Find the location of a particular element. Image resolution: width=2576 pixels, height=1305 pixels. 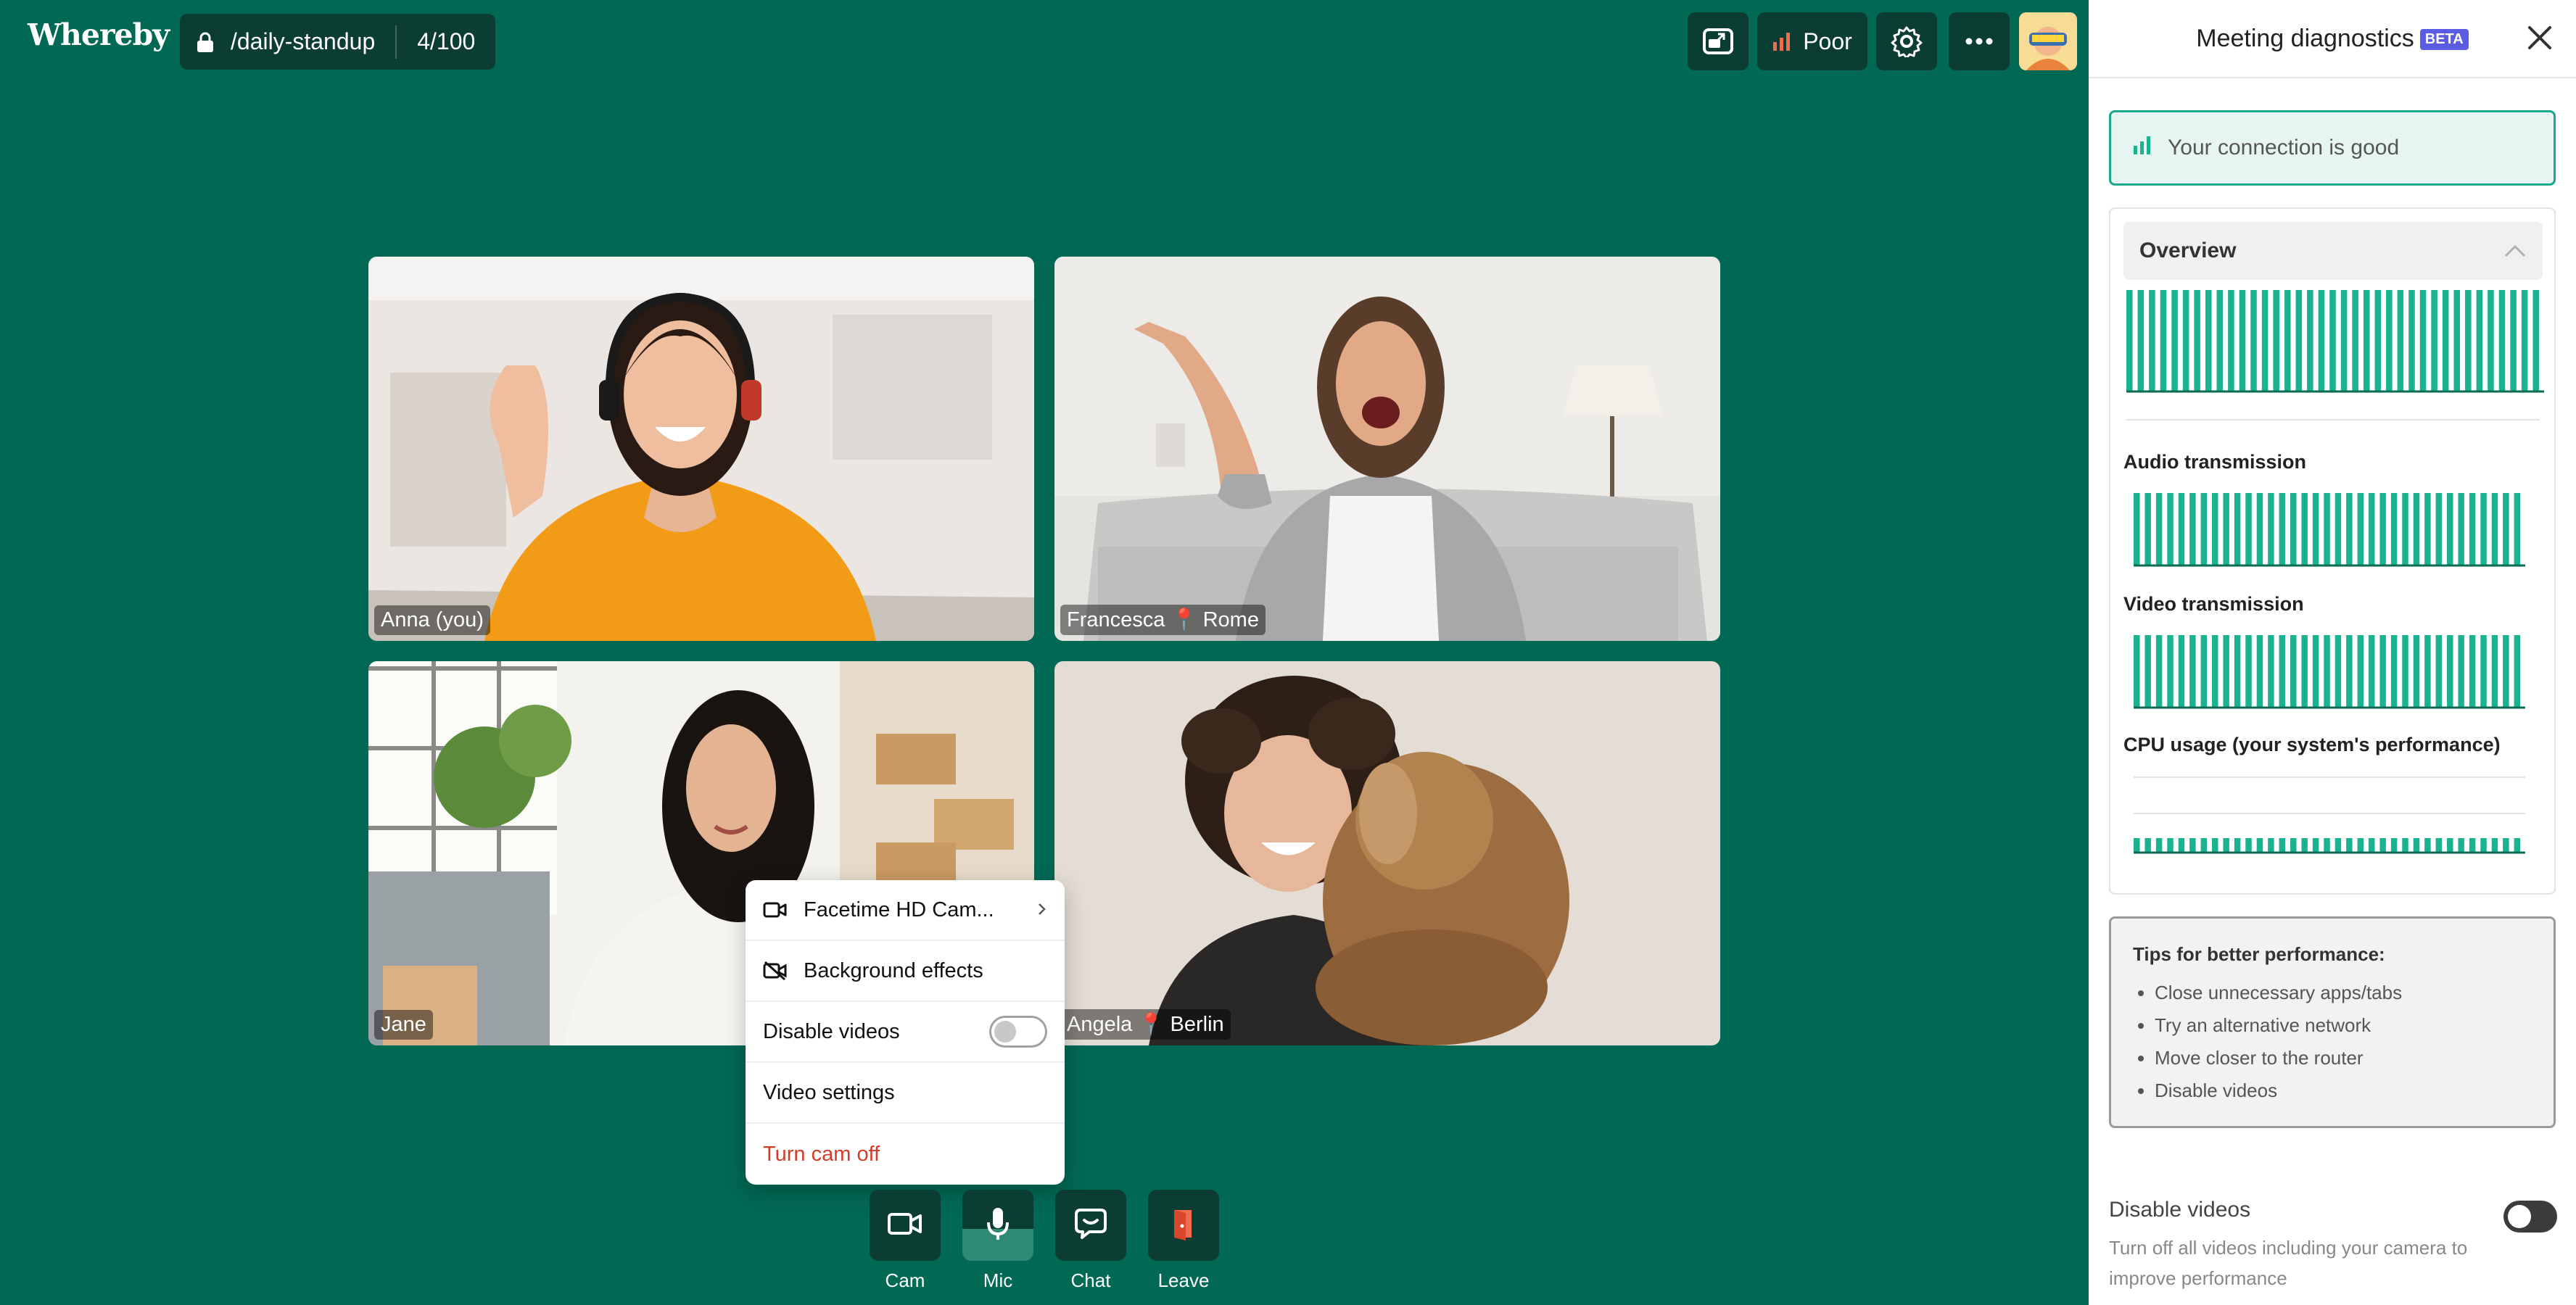

mic-label: Mic is located at coordinates (998, 1280).